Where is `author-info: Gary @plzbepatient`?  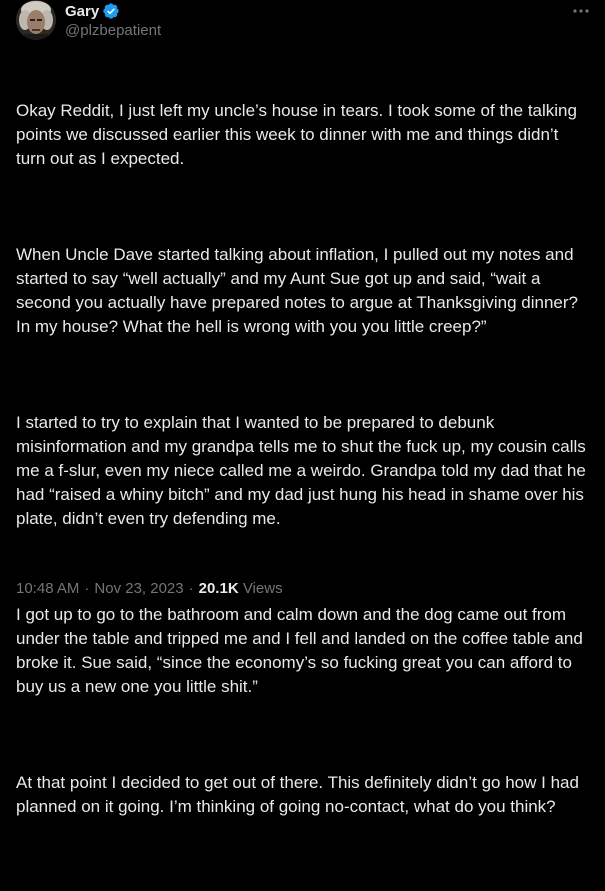
author-info: Gary @plzbepatient is located at coordinates (113, 20).